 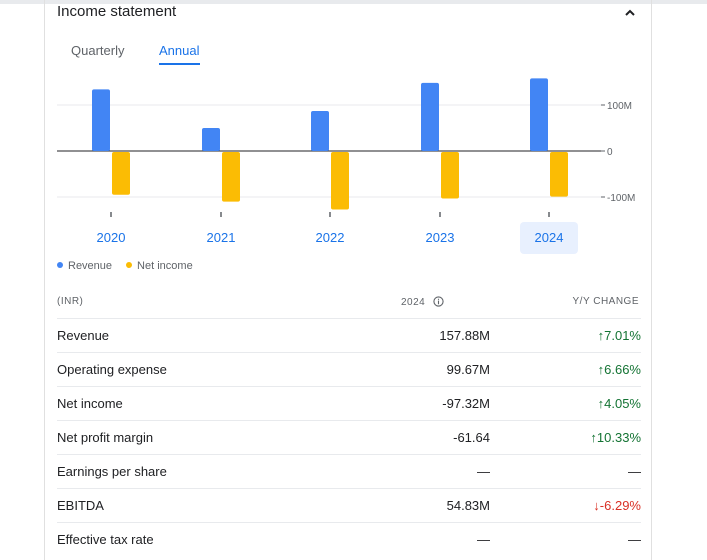 I want to click on revenue-bar-2020, so click(x=101, y=120).